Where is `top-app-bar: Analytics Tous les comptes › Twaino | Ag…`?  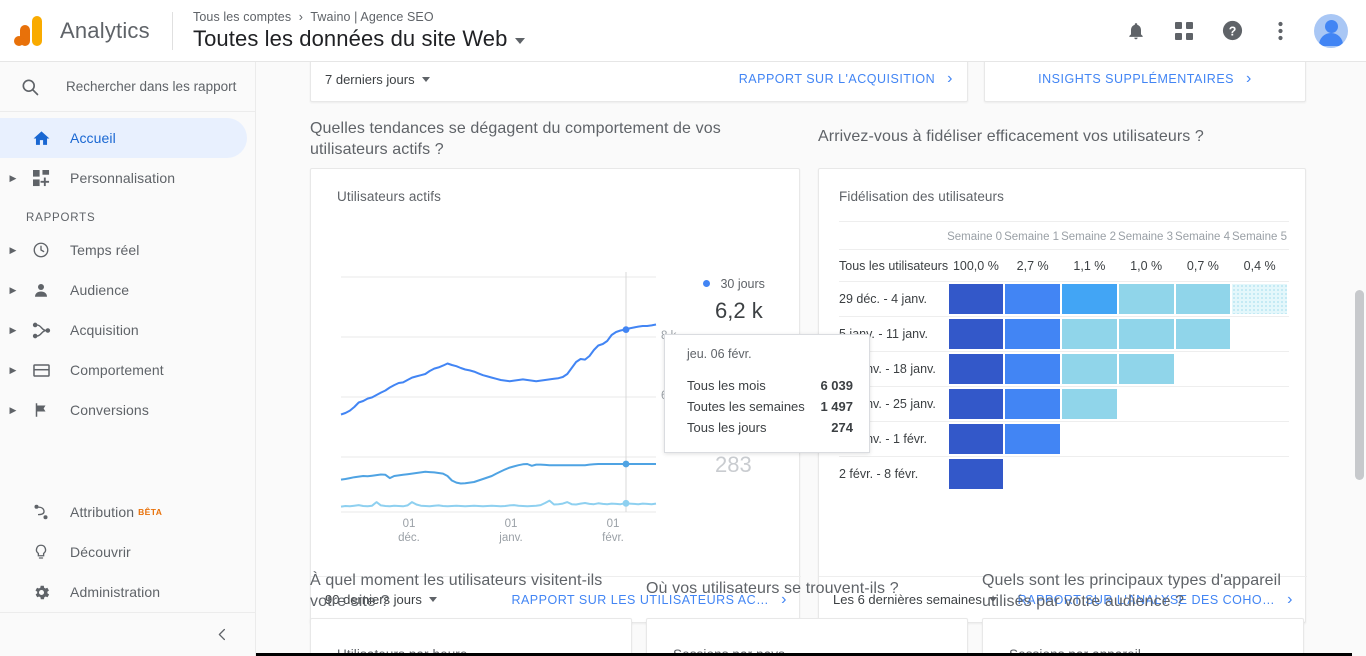
top-app-bar: Analytics Tous les comptes › Twaino | Ag… is located at coordinates (683, 31).